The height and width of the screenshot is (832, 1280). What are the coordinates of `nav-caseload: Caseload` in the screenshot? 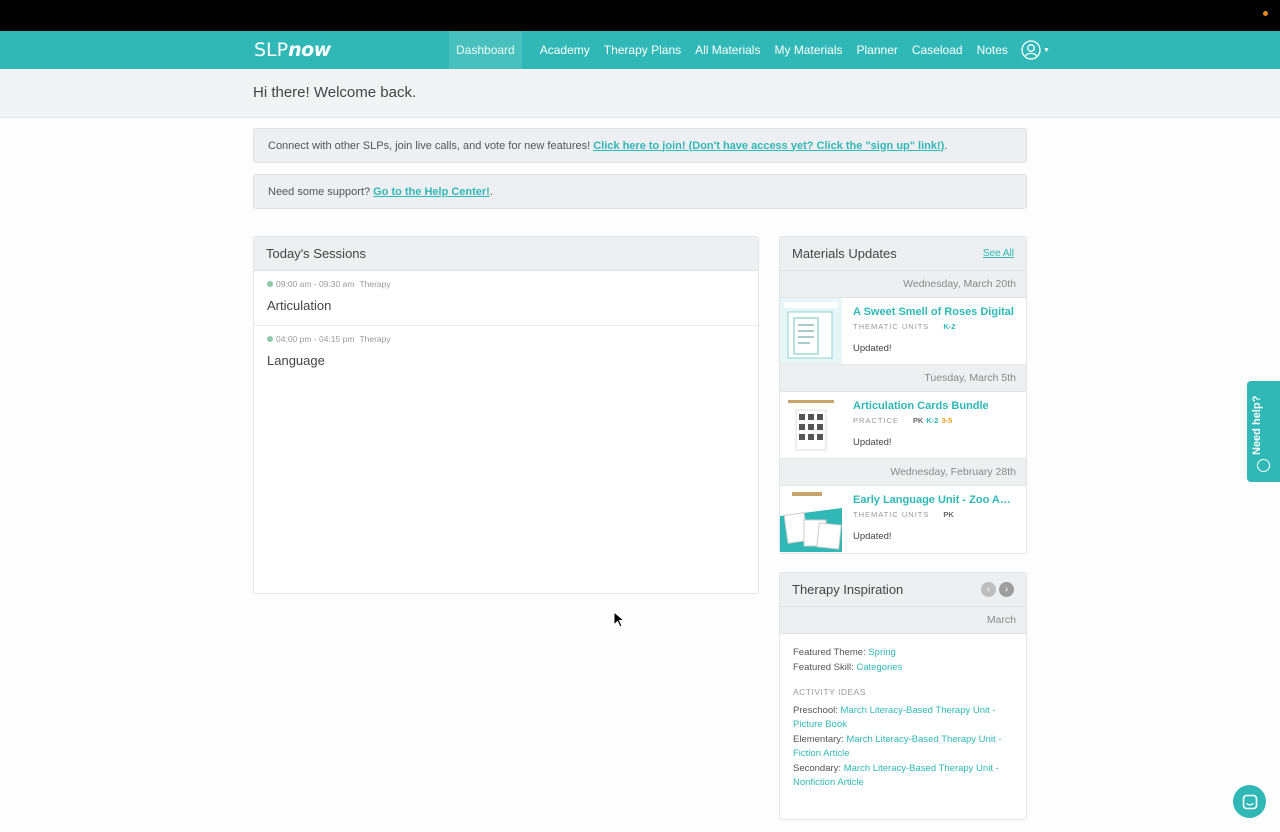 It's located at (937, 50).